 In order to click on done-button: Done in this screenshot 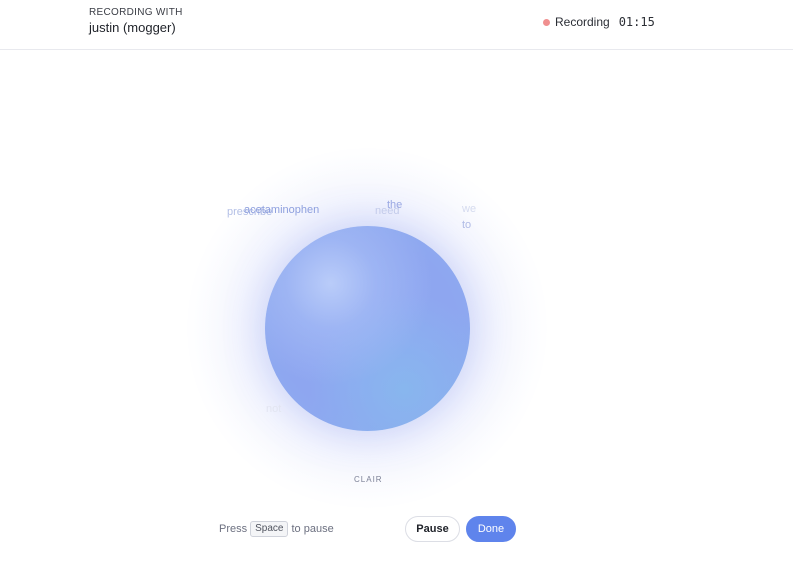, I will do `click(491, 529)`.